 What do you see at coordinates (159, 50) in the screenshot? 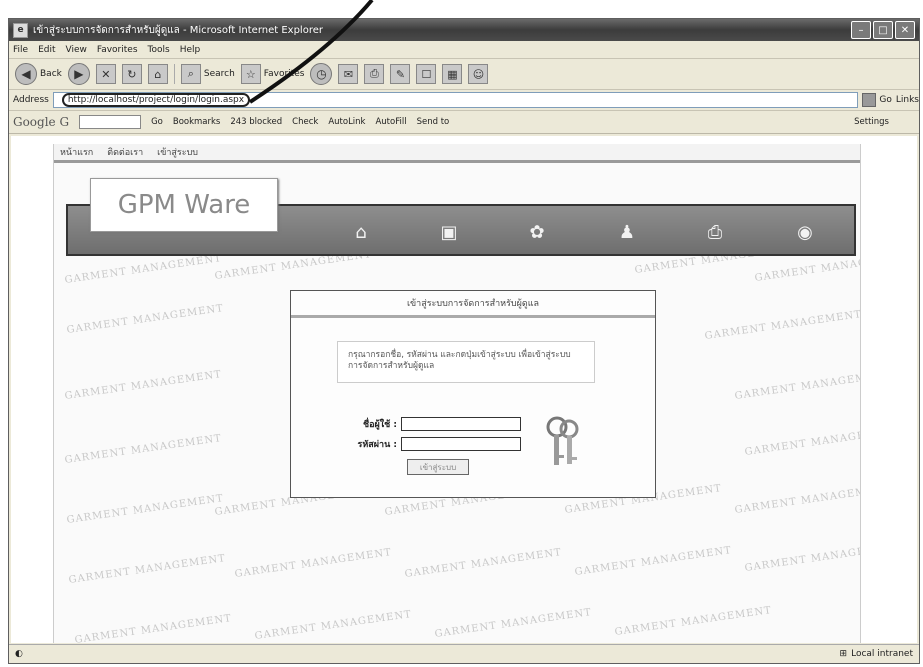
I see `menu-tools: Tools` at bounding box center [159, 50].